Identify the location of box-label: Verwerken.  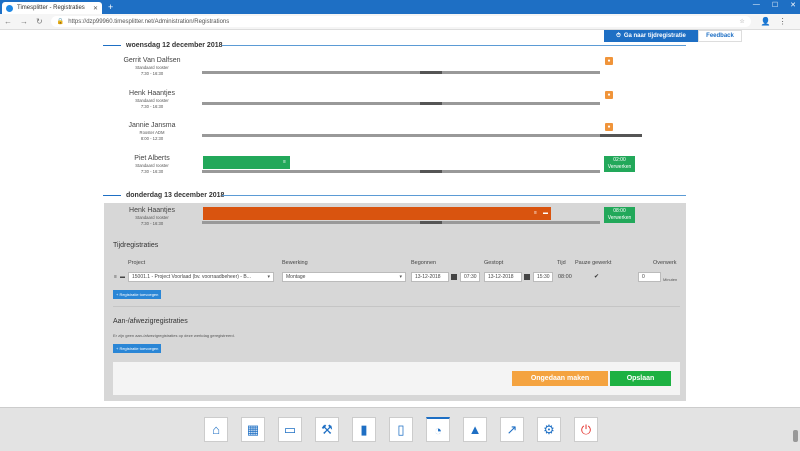
(619, 218).